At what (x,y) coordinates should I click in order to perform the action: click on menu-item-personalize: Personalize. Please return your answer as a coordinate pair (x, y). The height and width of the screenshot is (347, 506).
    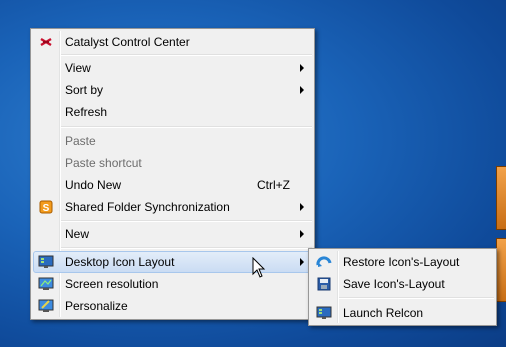
    Looking at the image, I should click on (172, 306).